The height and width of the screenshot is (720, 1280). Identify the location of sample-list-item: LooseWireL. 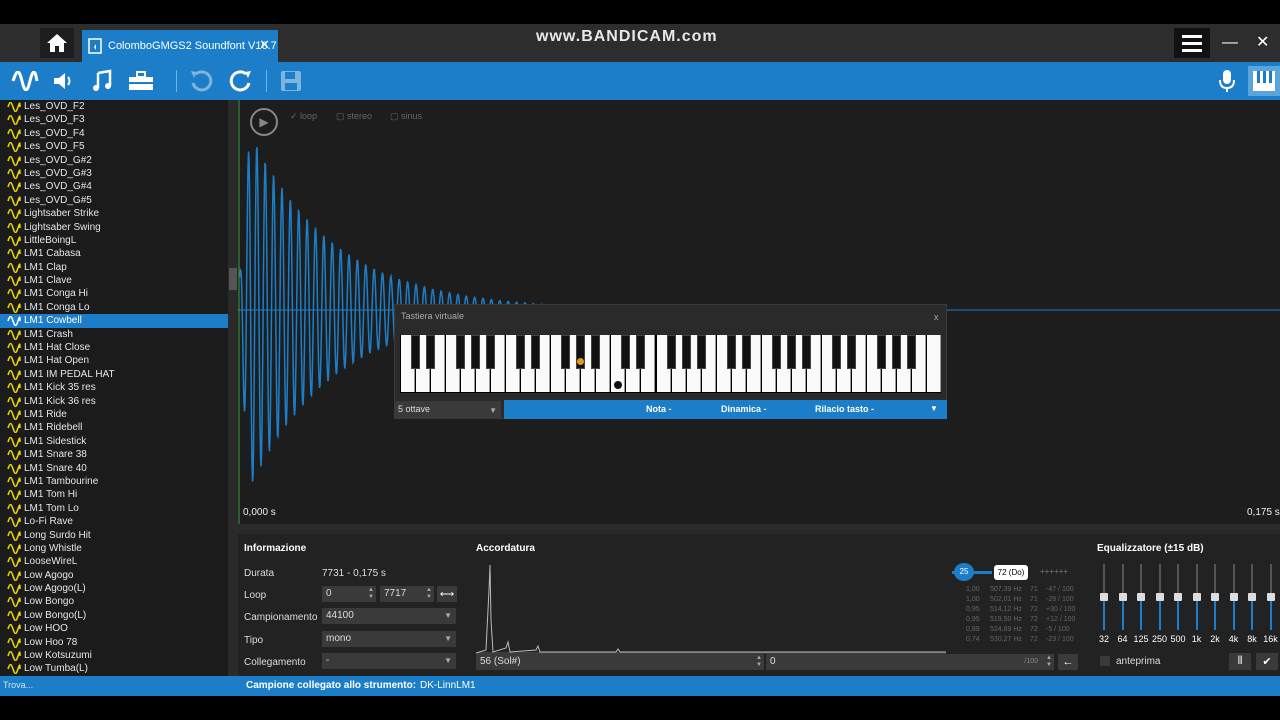
(114, 561).